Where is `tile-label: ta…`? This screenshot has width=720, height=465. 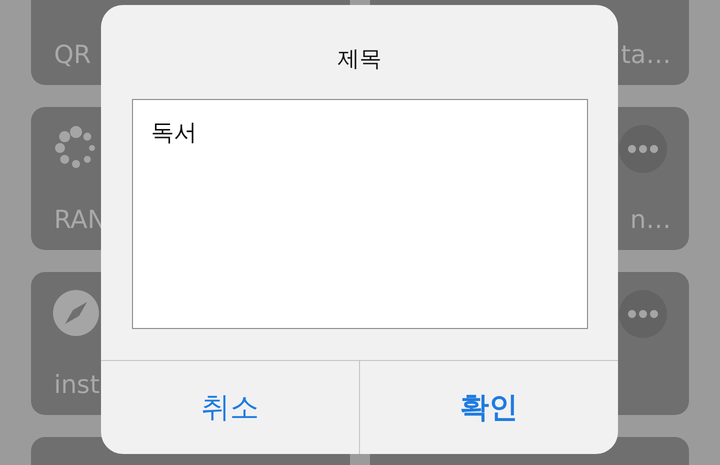
tile-label: ta… is located at coordinates (645, 54).